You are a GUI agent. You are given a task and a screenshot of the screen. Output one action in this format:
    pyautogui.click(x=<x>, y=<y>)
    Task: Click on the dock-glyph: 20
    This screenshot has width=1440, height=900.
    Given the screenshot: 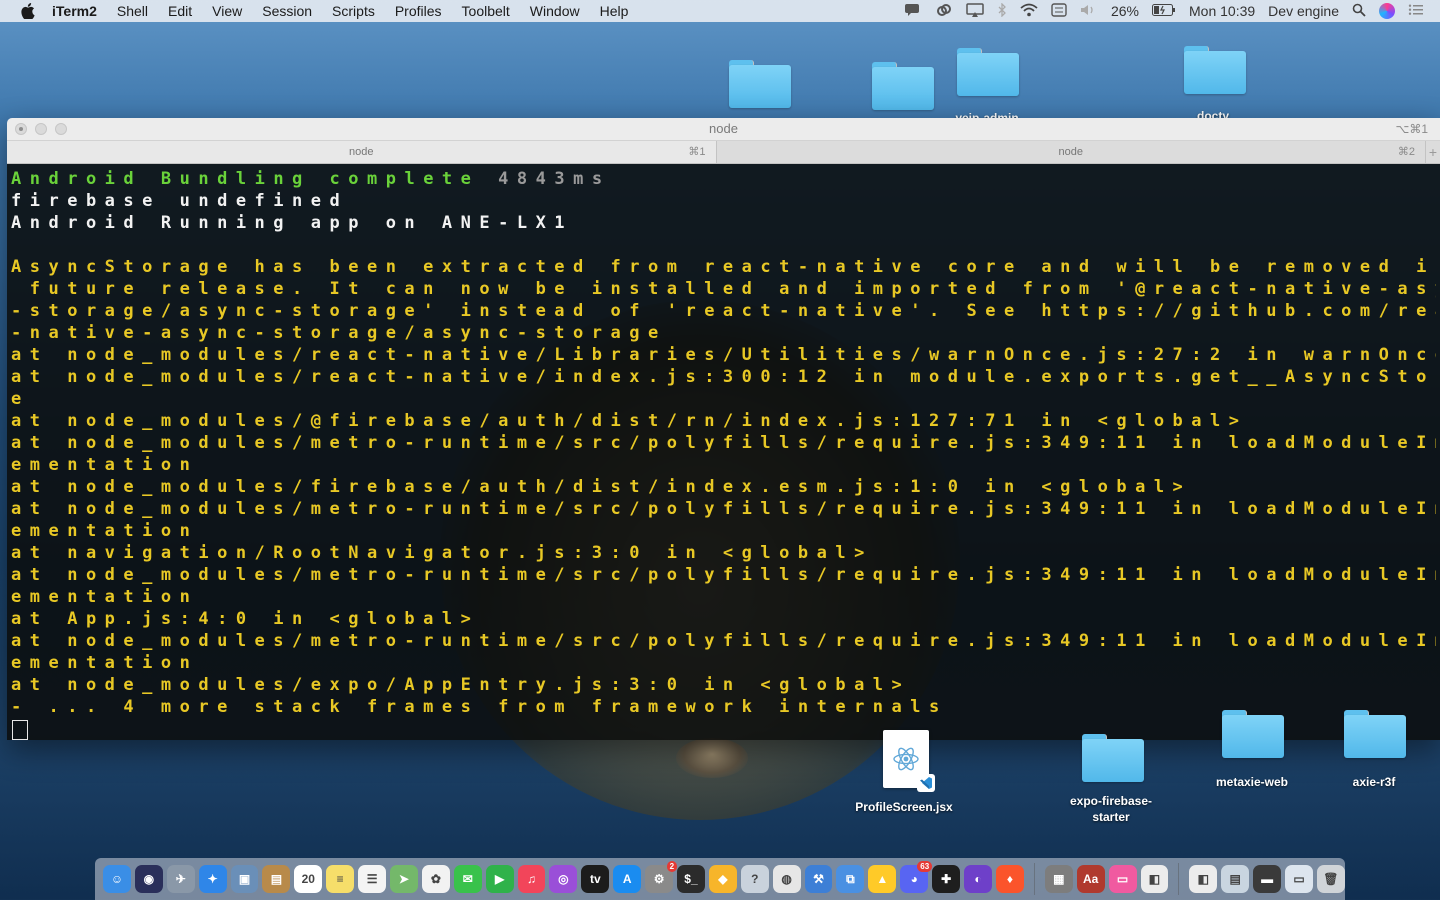 What is the action you would take?
    pyautogui.click(x=308, y=879)
    